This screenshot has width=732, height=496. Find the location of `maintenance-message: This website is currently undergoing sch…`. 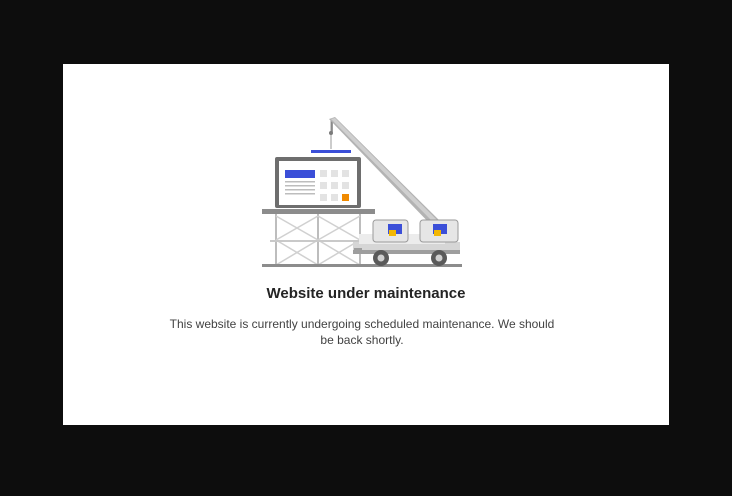

maintenance-message: This website is currently undergoing sch… is located at coordinates (362, 332).